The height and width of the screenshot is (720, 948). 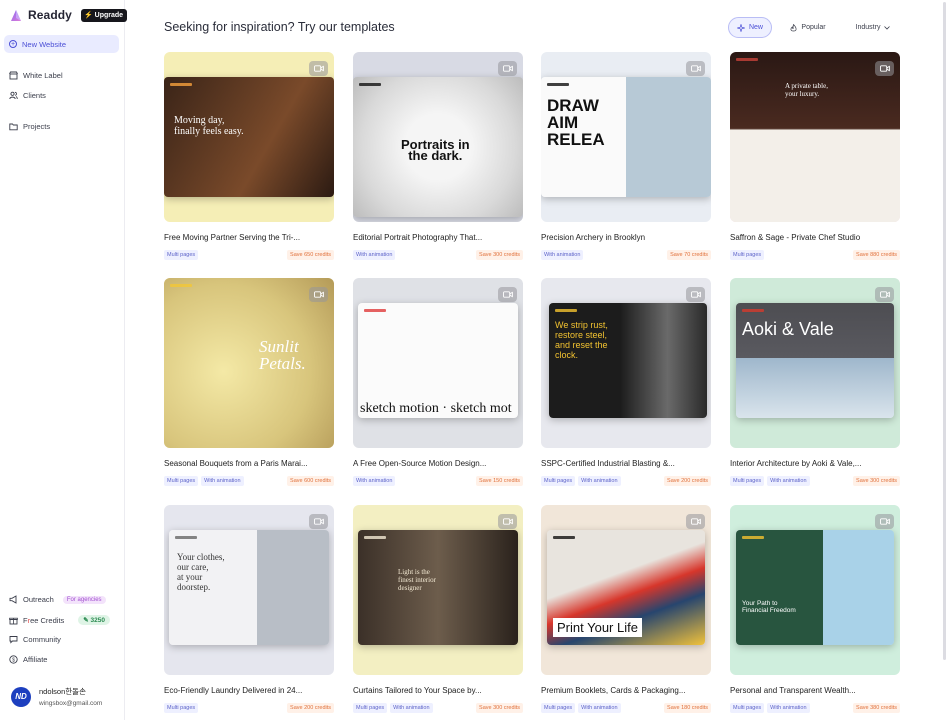 I want to click on sidebar-item-white-label: White Label, so click(x=36, y=75).